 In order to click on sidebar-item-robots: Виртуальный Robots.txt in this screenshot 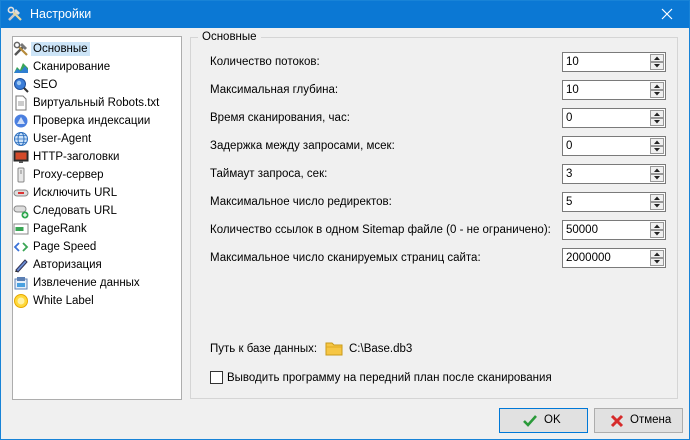, I will do `click(90, 103)`.